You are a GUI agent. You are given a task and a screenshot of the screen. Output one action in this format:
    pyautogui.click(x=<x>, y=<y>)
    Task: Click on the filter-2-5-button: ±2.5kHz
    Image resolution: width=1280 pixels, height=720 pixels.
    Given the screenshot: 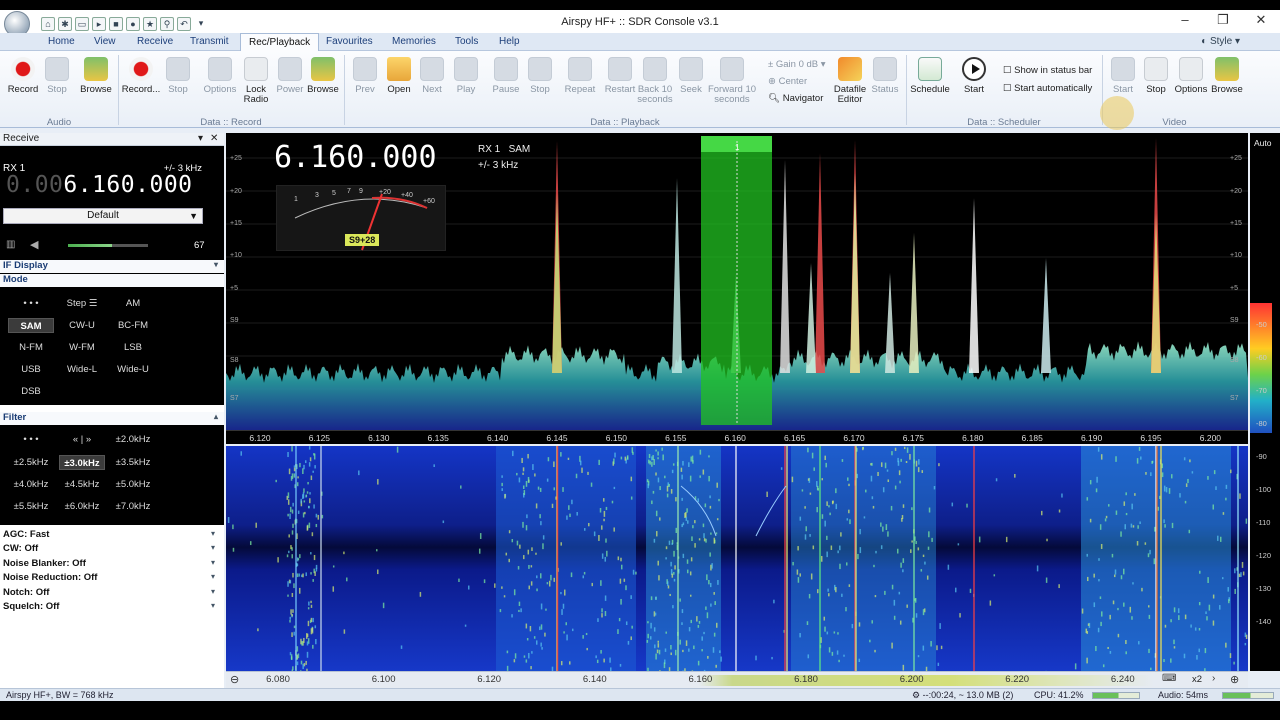 What is the action you would take?
    pyautogui.click(x=31, y=462)
    